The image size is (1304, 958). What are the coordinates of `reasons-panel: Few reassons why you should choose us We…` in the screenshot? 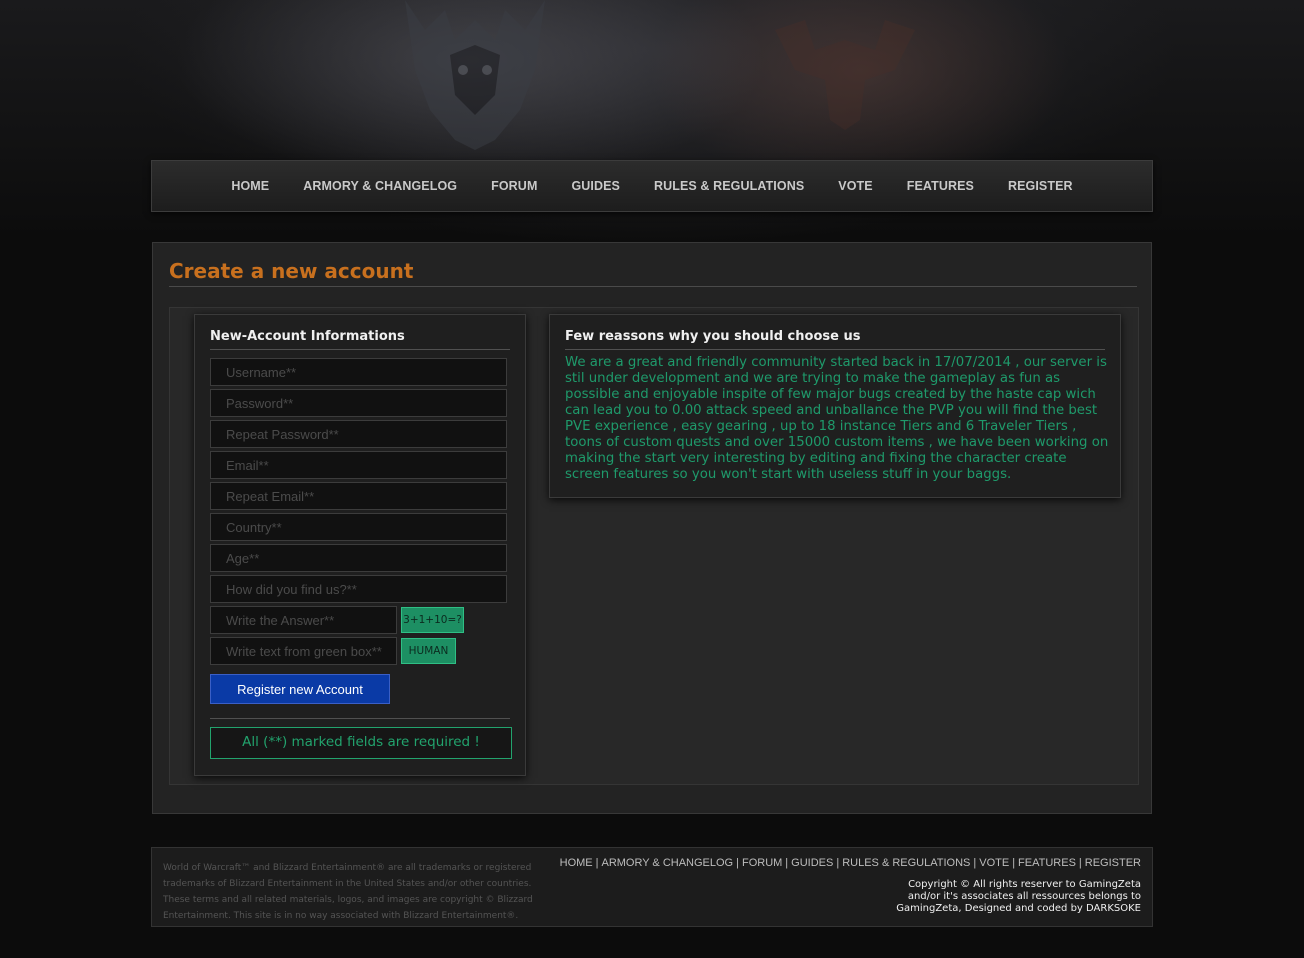 It's located at (835, 406).